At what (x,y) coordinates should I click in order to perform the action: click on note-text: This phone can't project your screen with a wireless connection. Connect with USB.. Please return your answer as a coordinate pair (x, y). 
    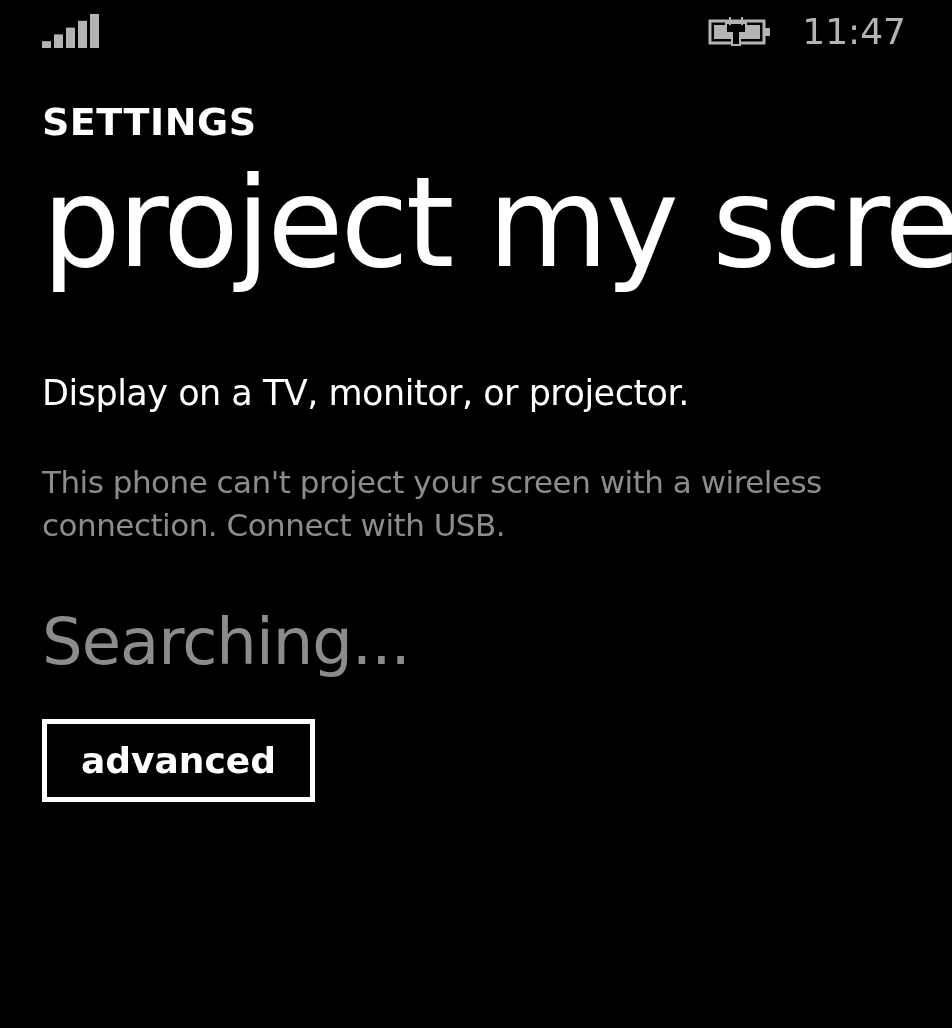
    Looking at the image, I should click on (432, 503).